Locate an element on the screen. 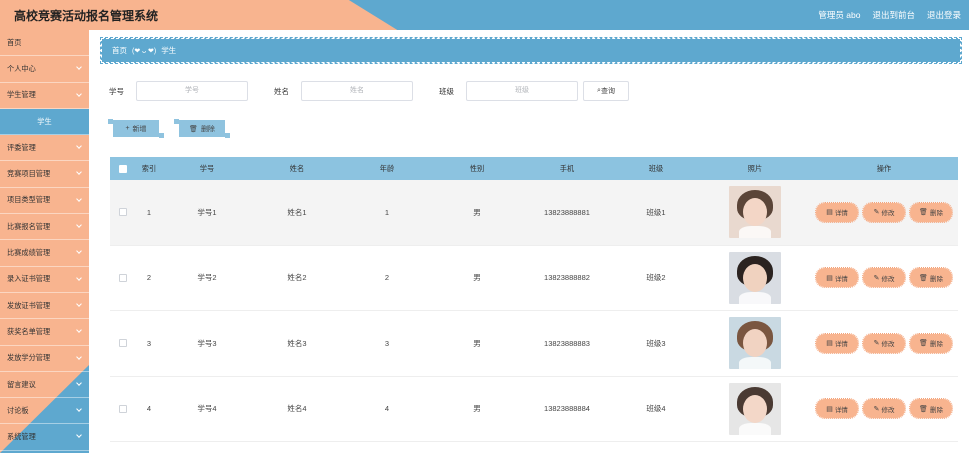 This screenshot has height=453, width=969. sidebar-item-13: 留言建议 is located at coordinates (44, 385).